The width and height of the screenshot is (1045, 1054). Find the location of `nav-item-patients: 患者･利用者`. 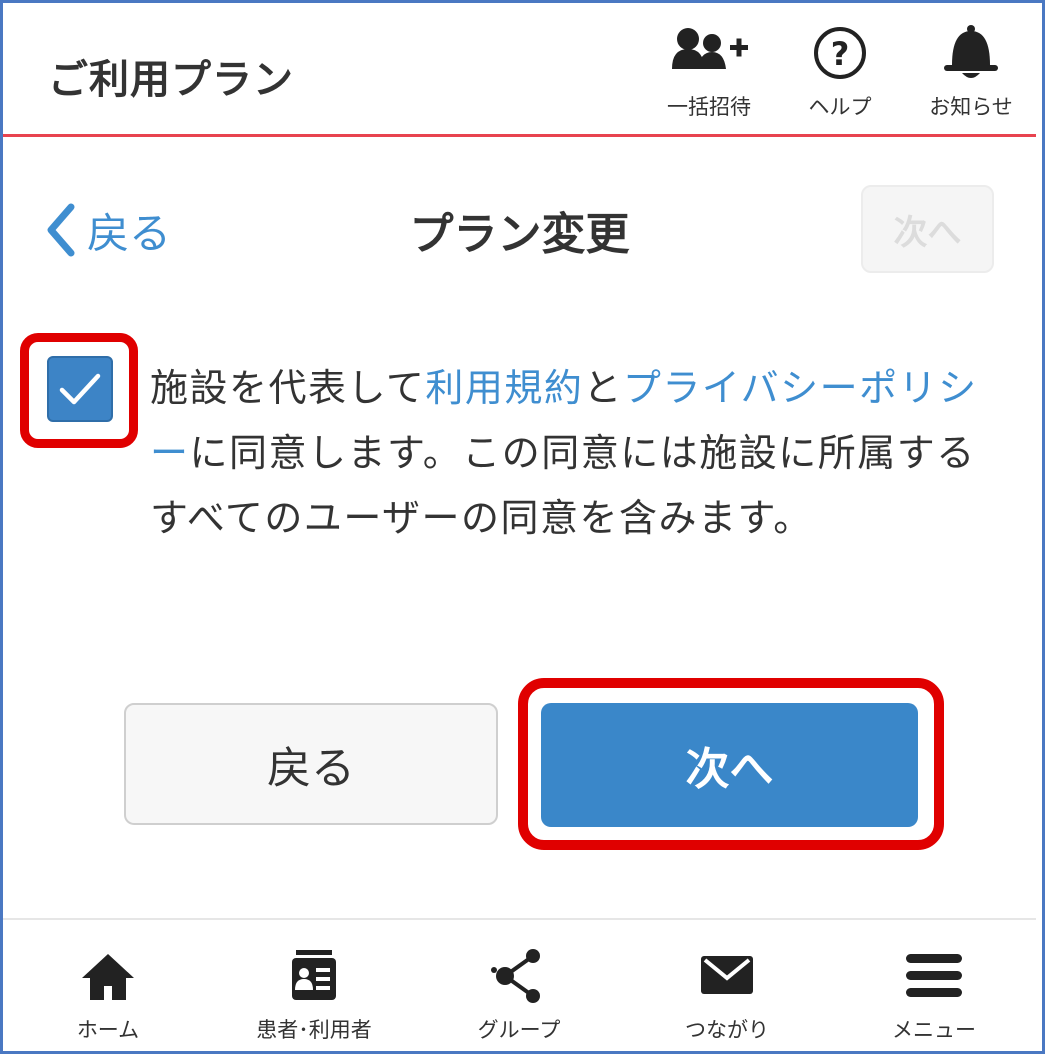

nav-item-patients: 患者･利用者 is located at coordinates (314, 986).